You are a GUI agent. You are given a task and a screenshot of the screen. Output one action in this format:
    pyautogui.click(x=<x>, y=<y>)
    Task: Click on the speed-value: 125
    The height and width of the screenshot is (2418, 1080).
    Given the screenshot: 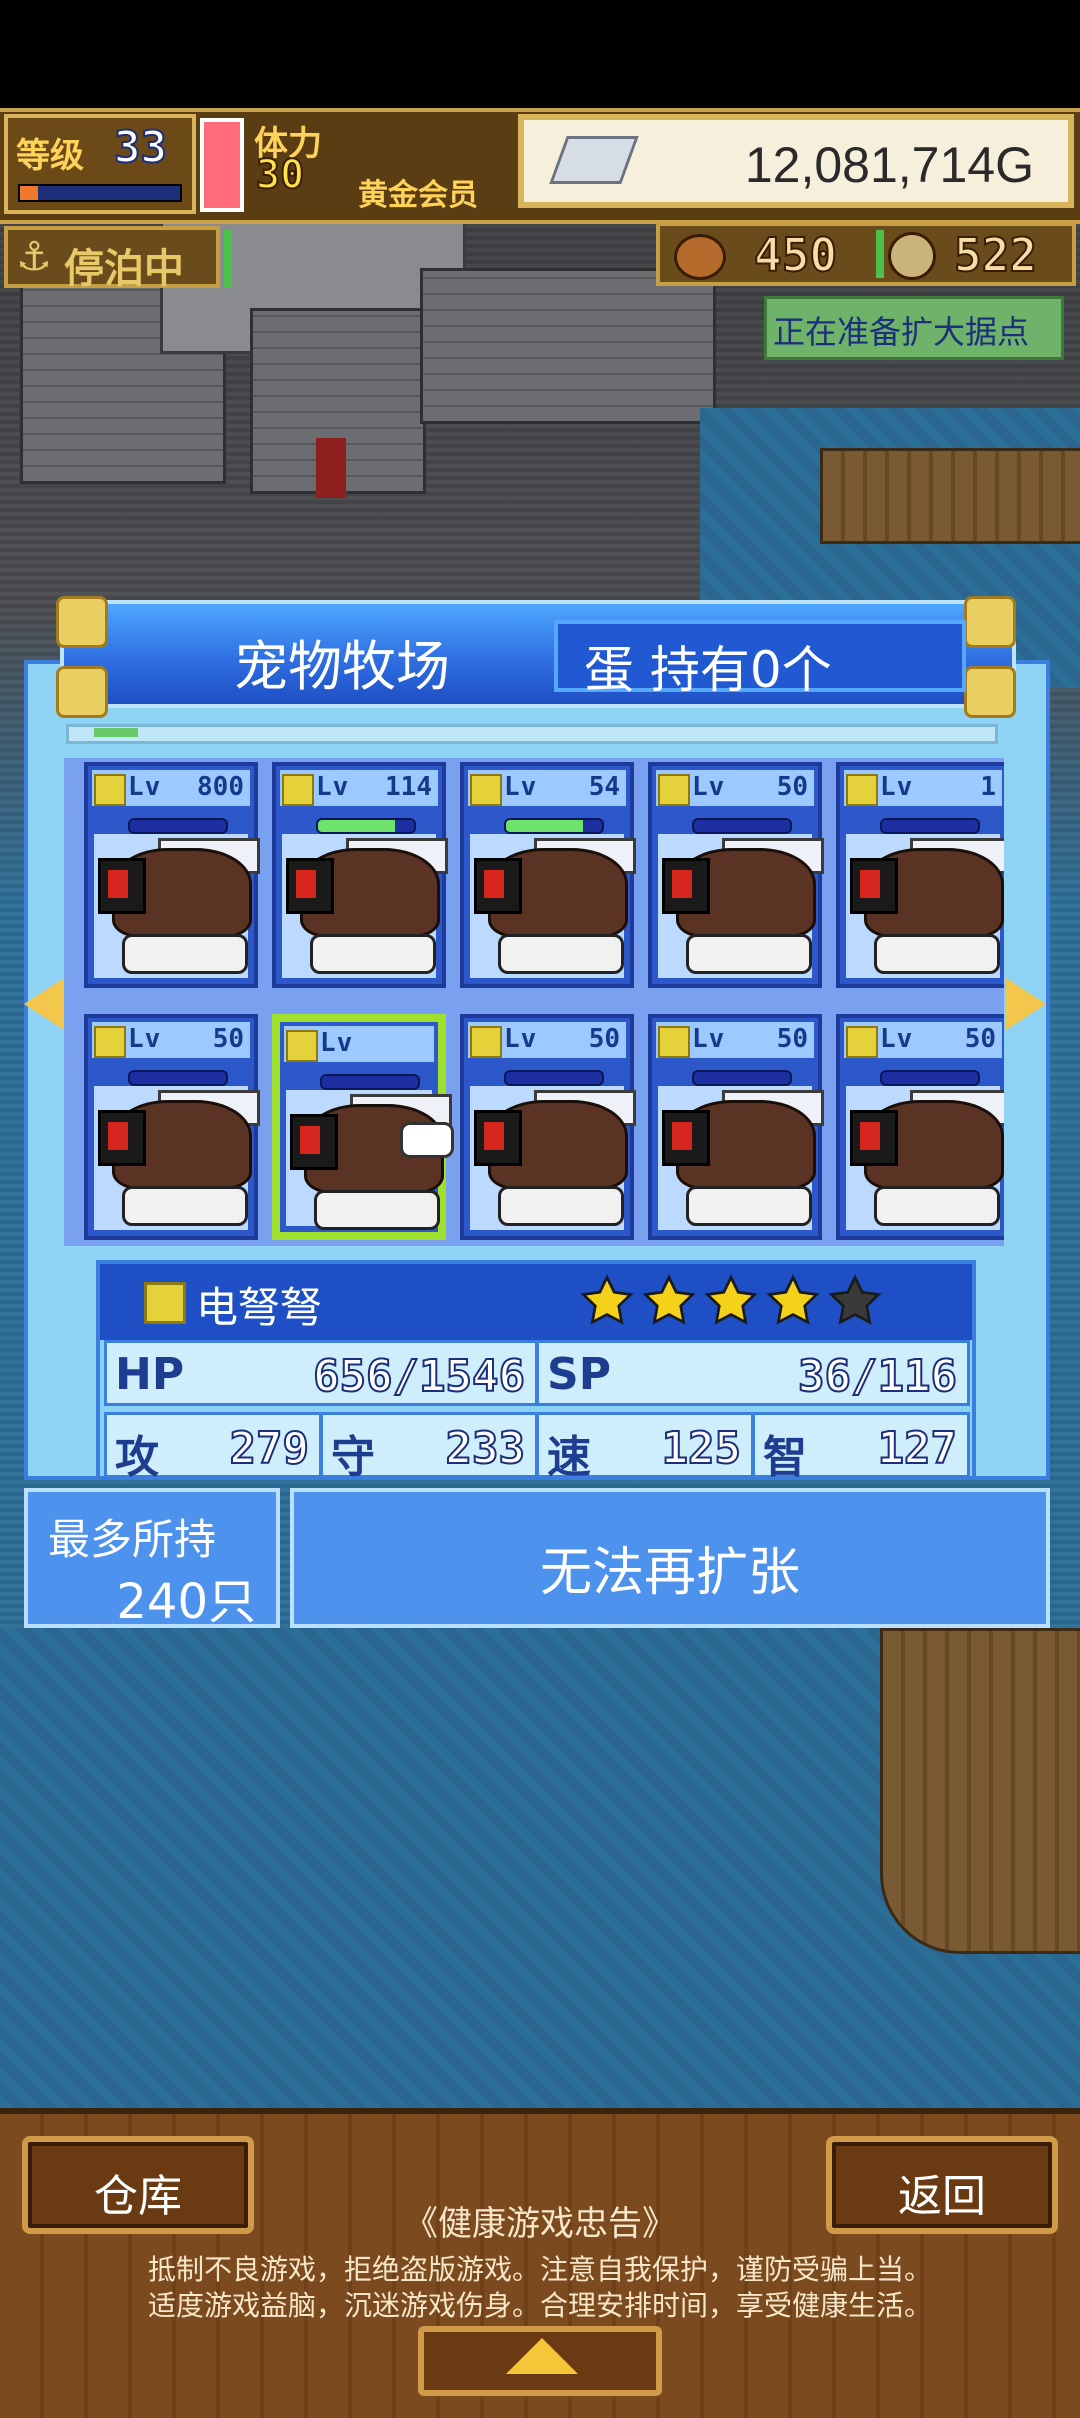 What is the action you would take?
    pyautogui.click(x=701, y=1448)
    